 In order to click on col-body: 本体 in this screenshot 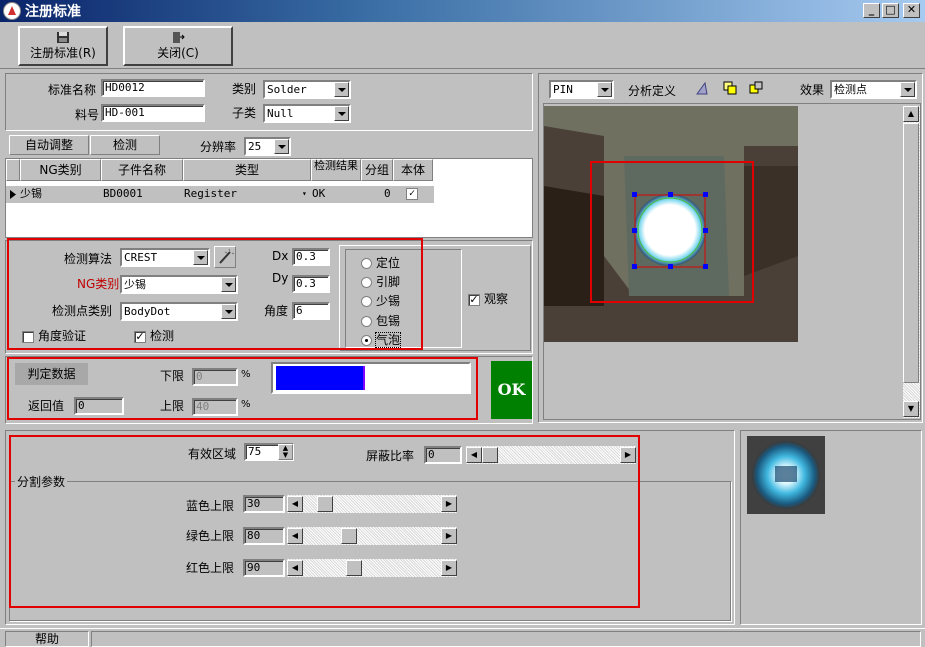, I will do `click(413, 170)`.